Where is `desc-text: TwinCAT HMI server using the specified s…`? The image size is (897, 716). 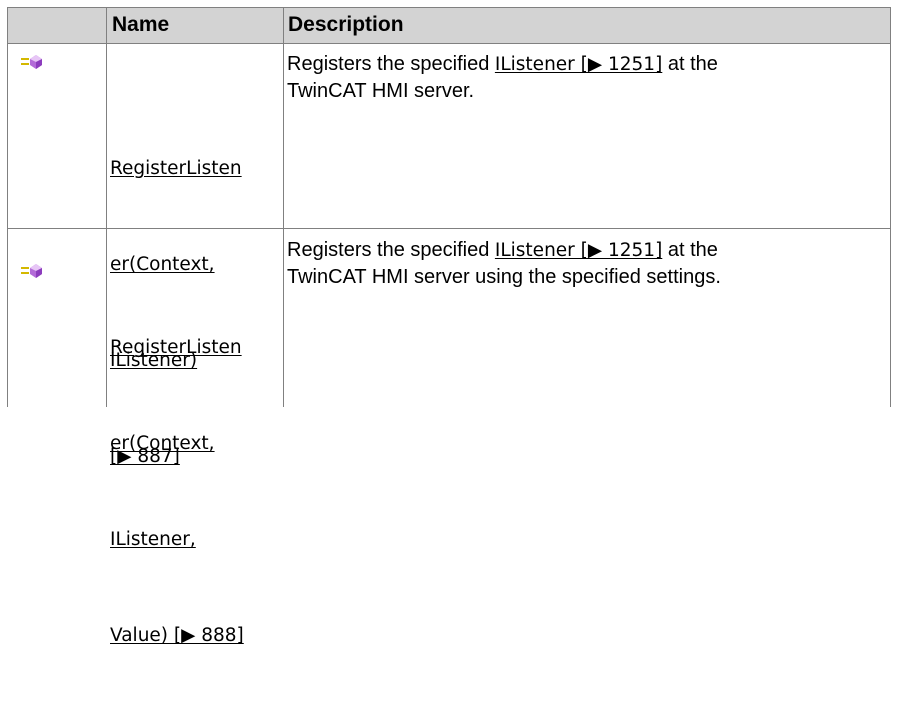
desc-text: TwinCAT HMI server using the specified s… is located at coordinates (504, 277).